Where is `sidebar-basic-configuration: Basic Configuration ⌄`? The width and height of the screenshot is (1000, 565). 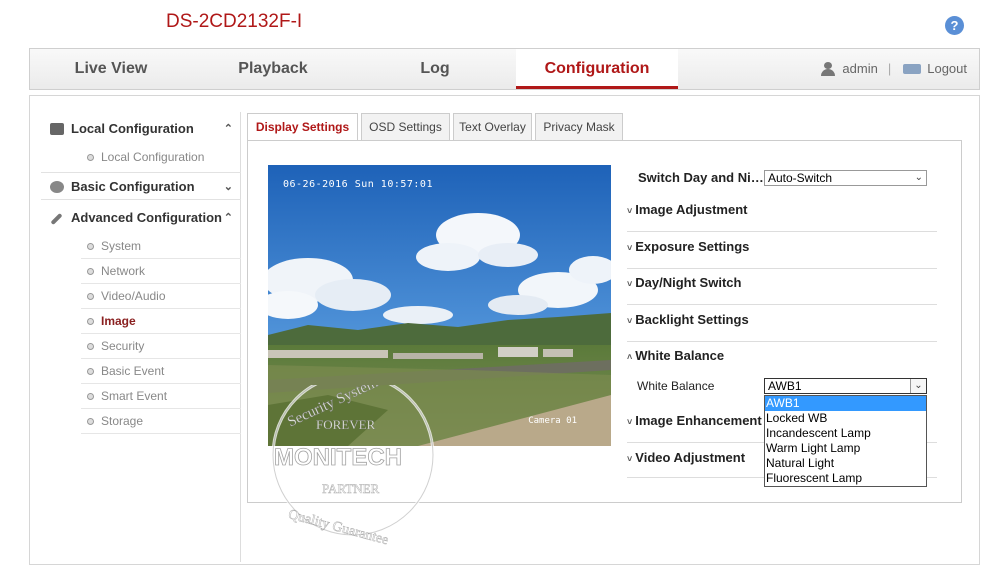 sidebar-basic-configuration: Basic Configuration ⌄ is located at coordinates (141, 186).